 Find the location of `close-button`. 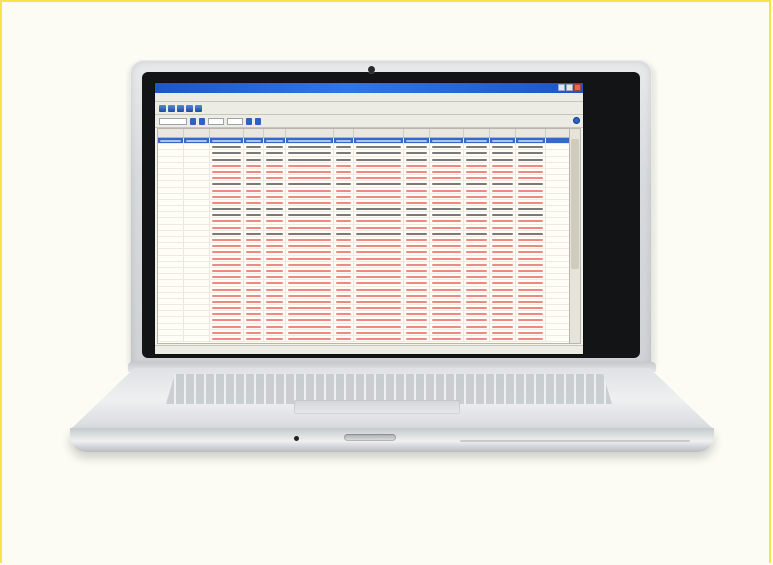

close-button is located at coordinates (577, 87).